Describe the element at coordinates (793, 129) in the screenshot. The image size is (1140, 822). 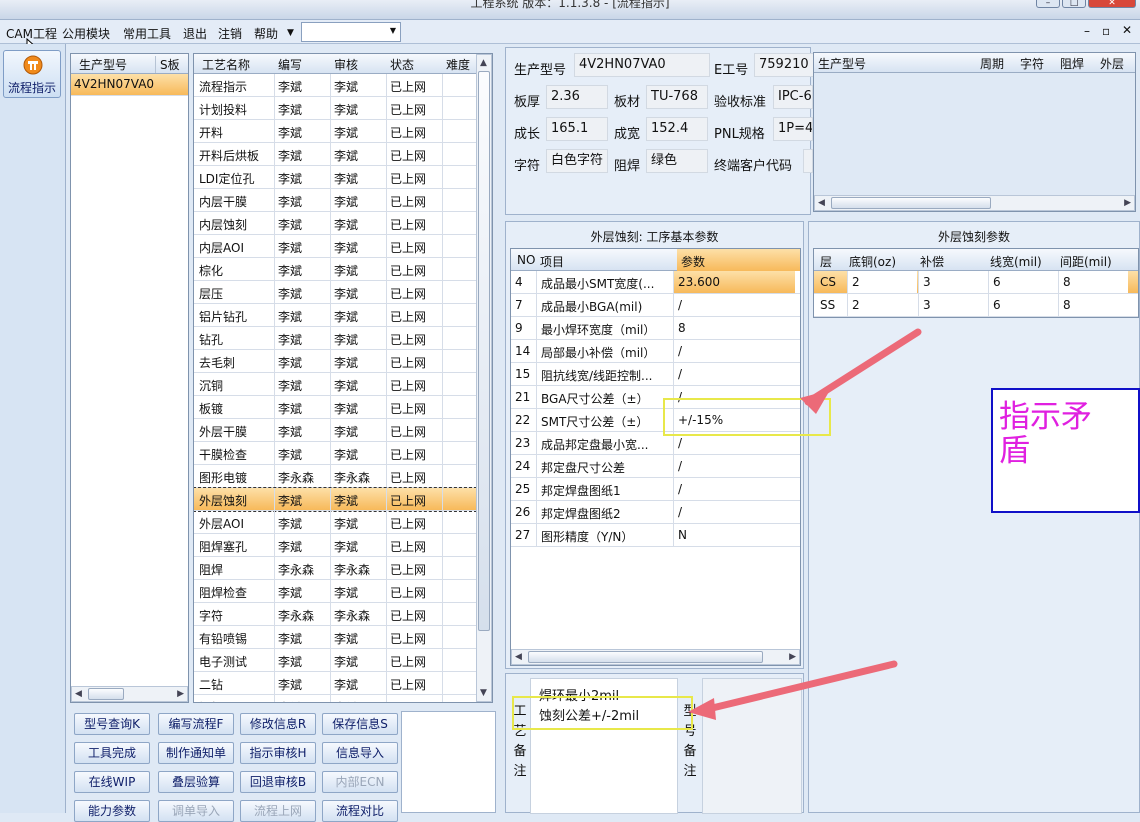
I see `pnl-value: 1P=4` at that location.